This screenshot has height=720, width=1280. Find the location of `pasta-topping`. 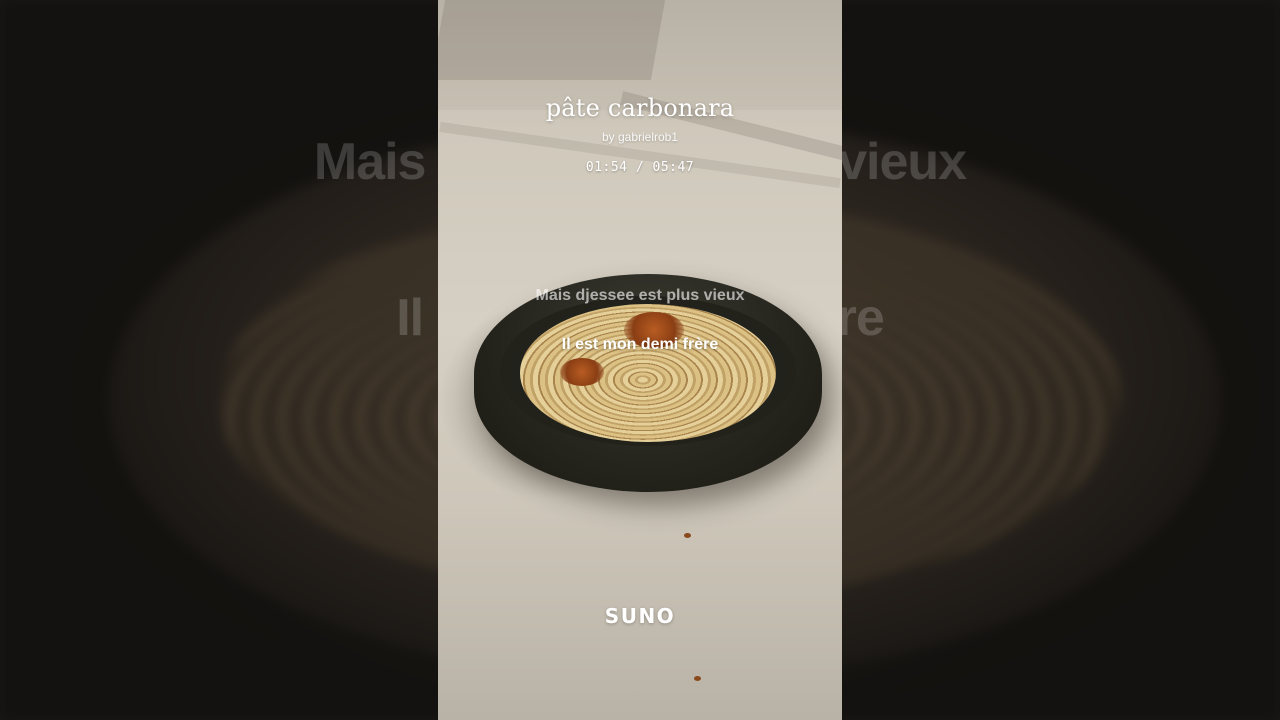

pasta-topping is located at coordinates (582, 372).